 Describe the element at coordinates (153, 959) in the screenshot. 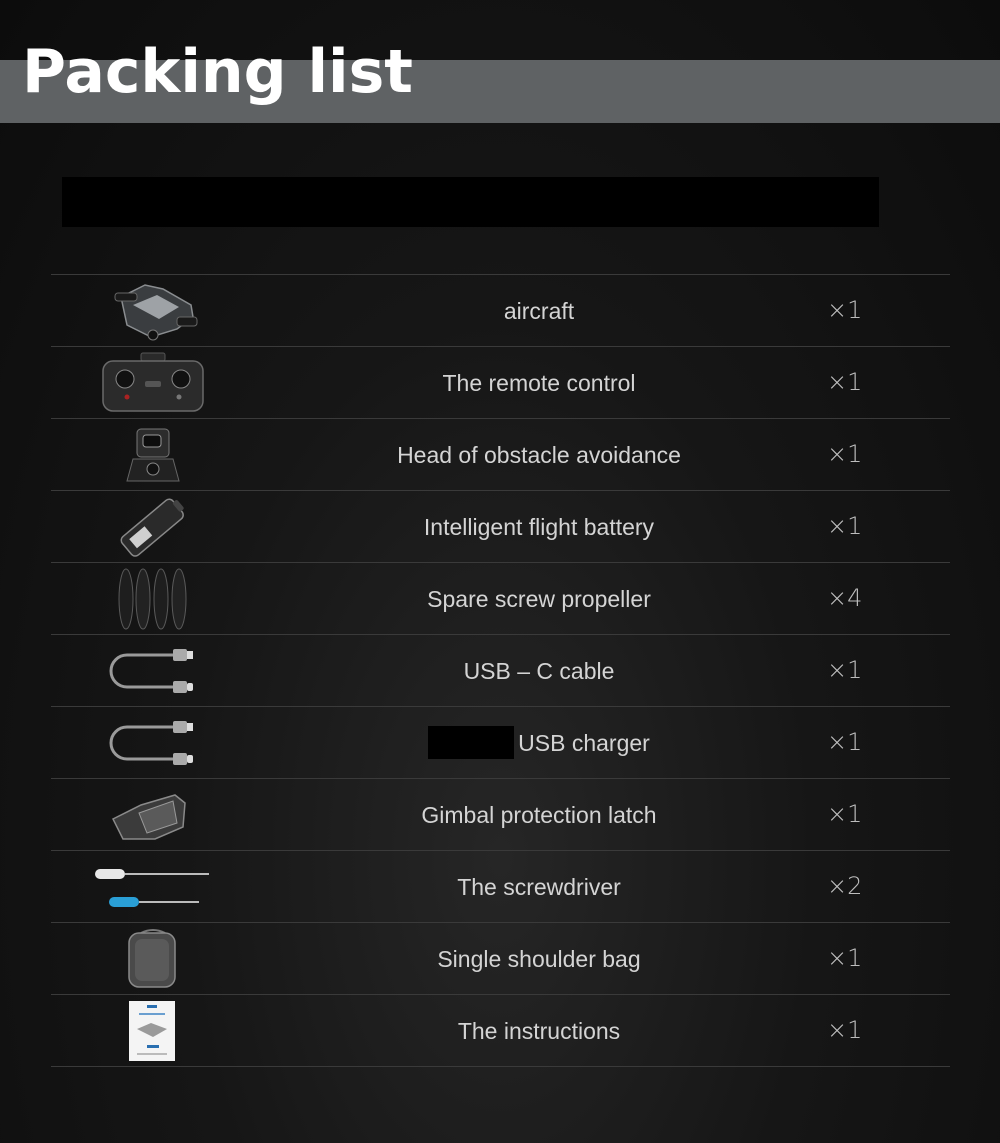

I see `shoulder-bag-icon` at that location.